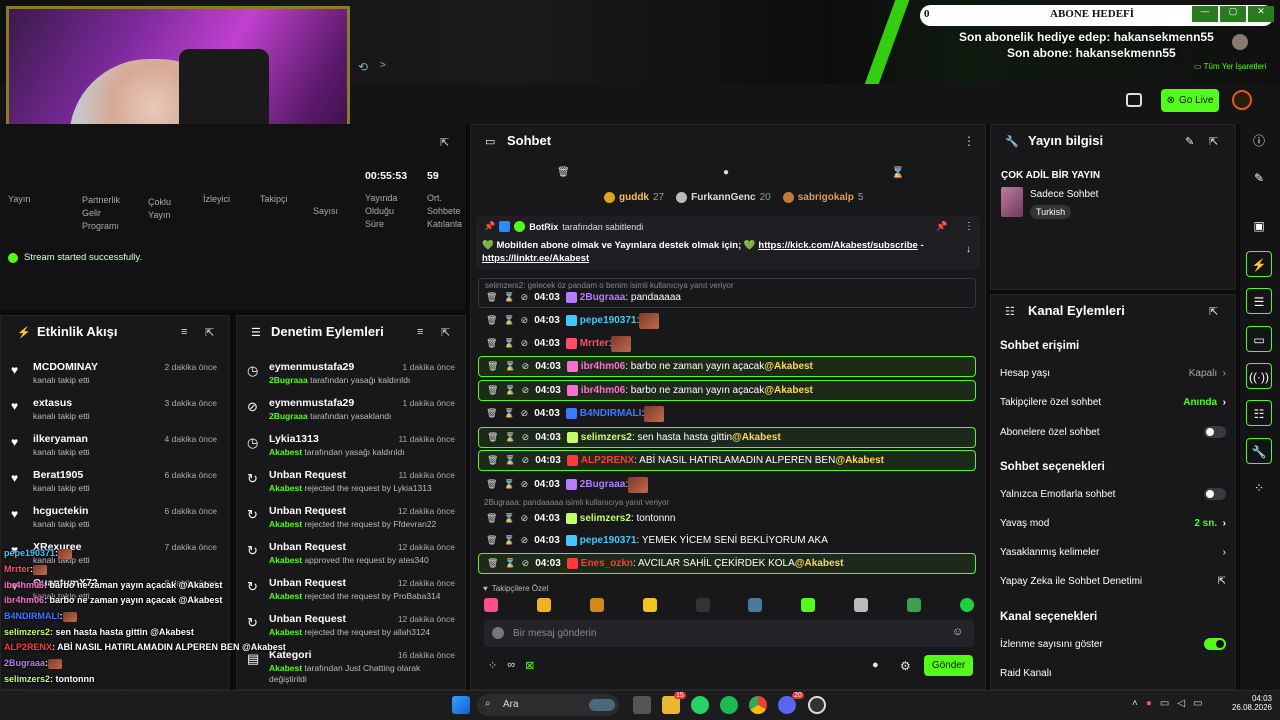 This screenshot has height=720, width=1280. What do you see at coordinates (875, 665) in the screenshot?
I see `chat-rules-icon: ●` at bounding box center [875, 665].